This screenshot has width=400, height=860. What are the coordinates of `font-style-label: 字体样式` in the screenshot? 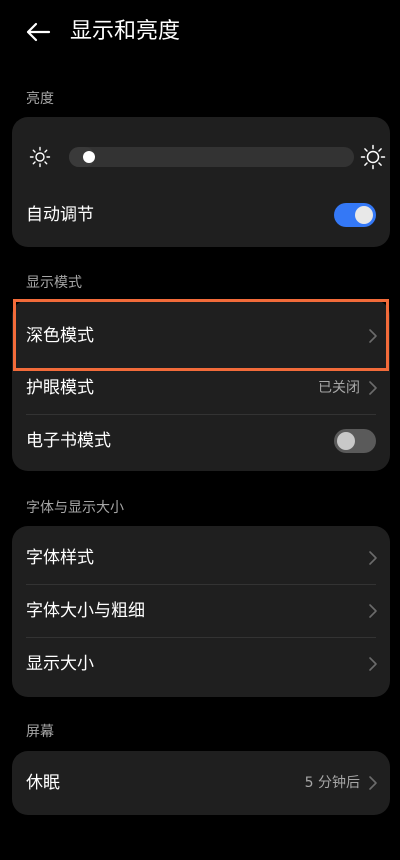 It's located at (60, 558).